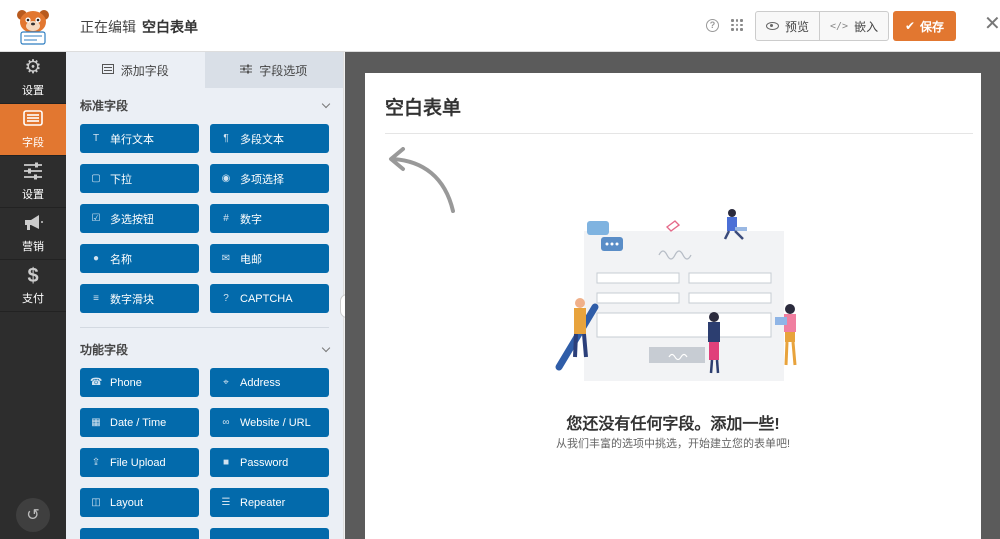 The height and width of the screenshot is (539, 1000). What do you see at coordinates (737, 25) in the screenshot?
I see `apps-grid-icon` at bounding box center [737, 25].